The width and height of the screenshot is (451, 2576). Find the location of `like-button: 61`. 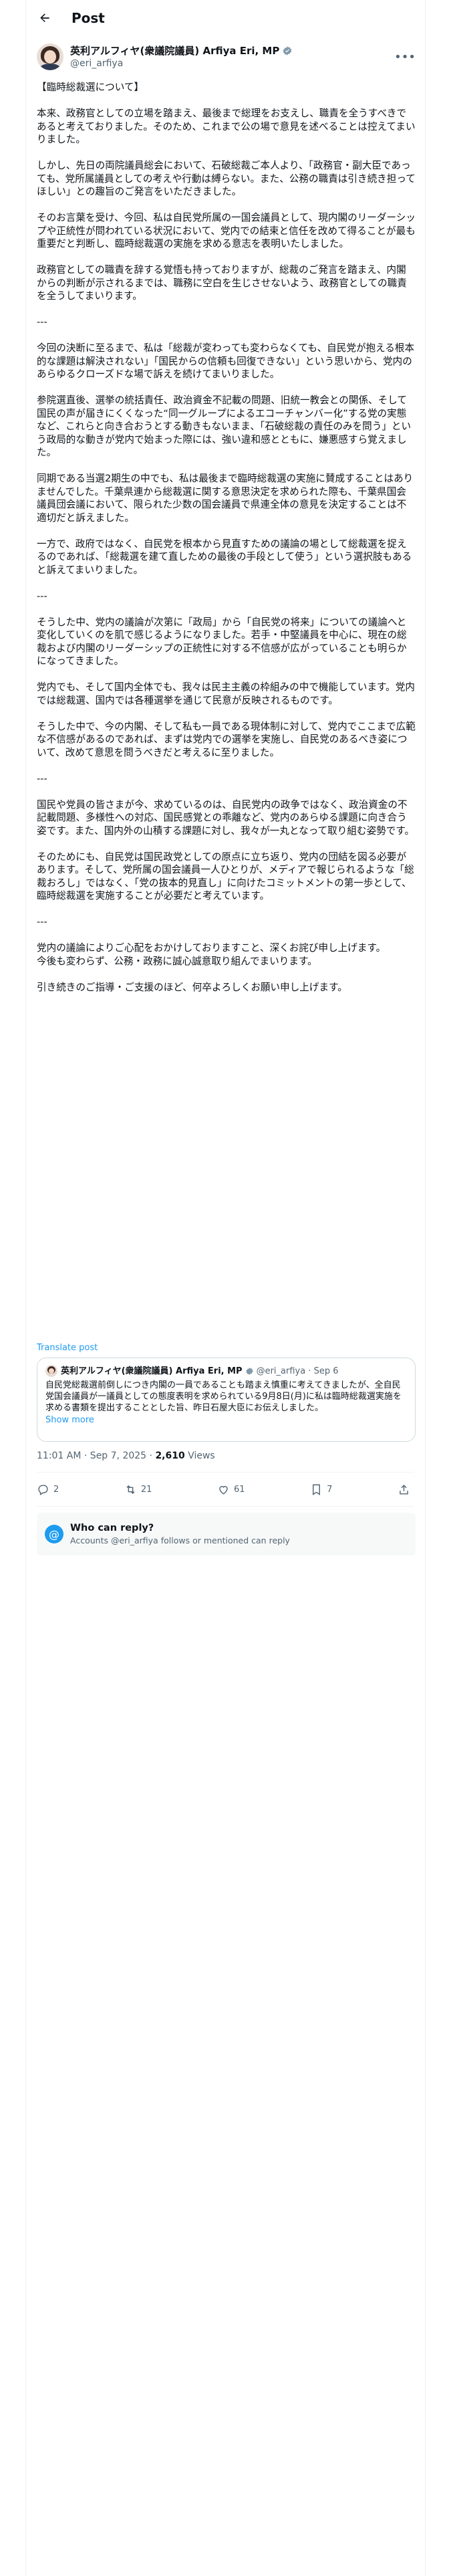

like-button: 61 is located at coordinates (231, 1489).